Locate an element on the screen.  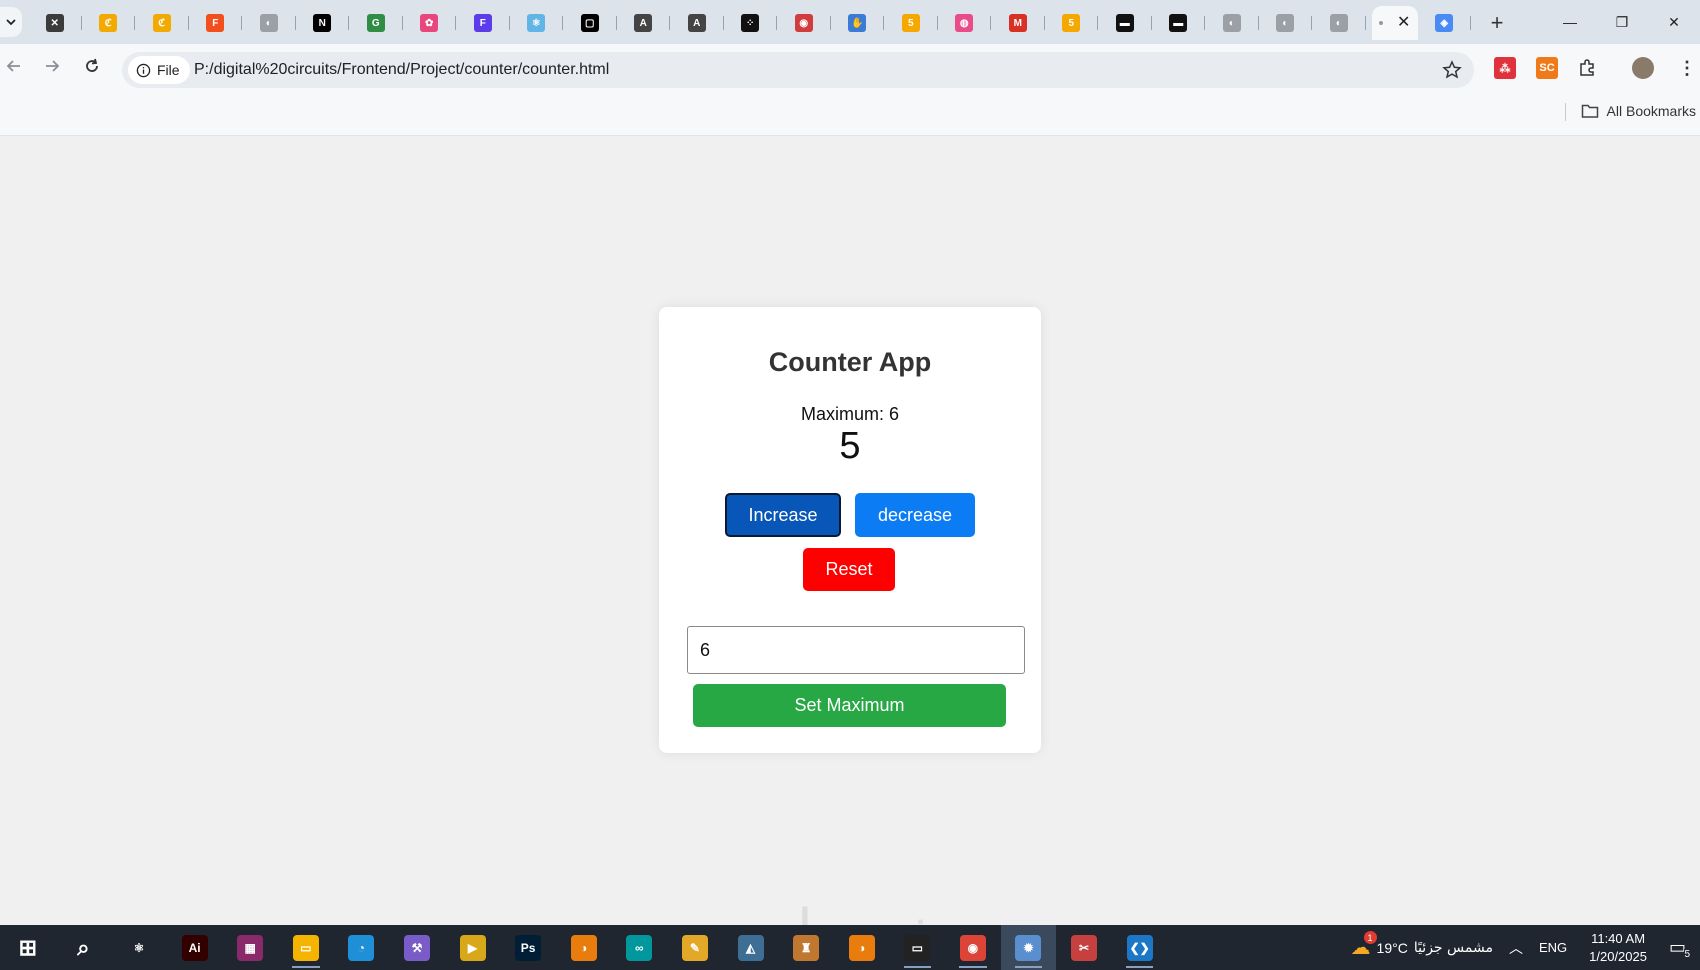
minimize-icon: — is located at coordinates (1570, 22).